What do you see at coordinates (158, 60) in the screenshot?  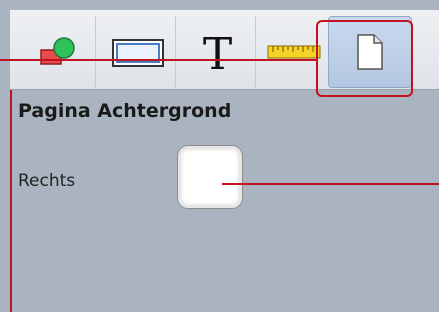 I see `callout-line-toolbar` at bounding box center [158, 60].